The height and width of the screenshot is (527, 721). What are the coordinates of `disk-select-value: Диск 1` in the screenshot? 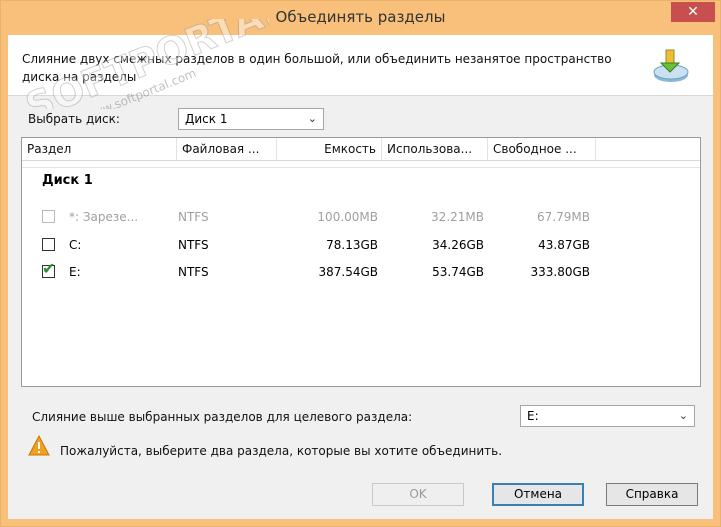 It's located at (206, 119).